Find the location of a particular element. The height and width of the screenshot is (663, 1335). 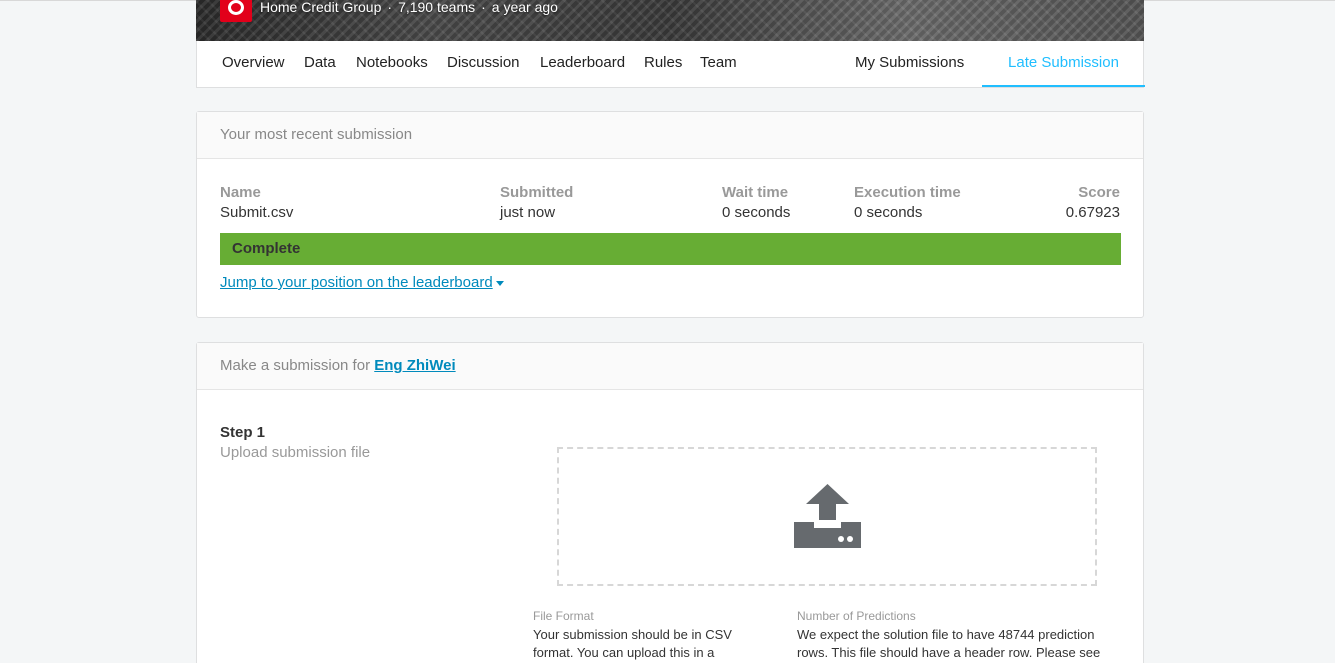

organization-name: Home Credit Group is located at coordinates (320, 7).